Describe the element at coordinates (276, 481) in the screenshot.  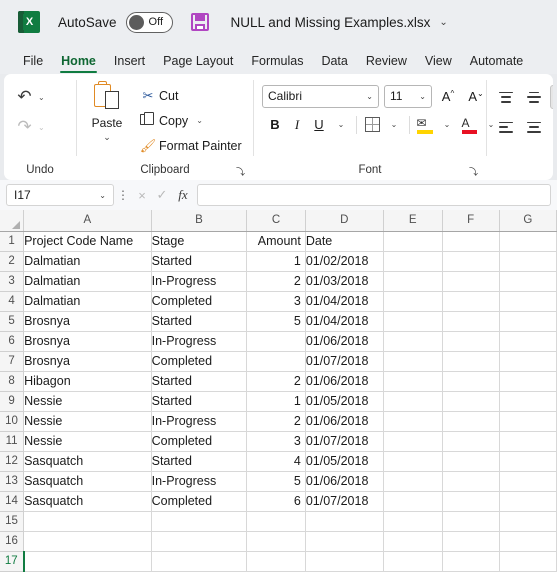
I see `cell-C13: 5` at that location.